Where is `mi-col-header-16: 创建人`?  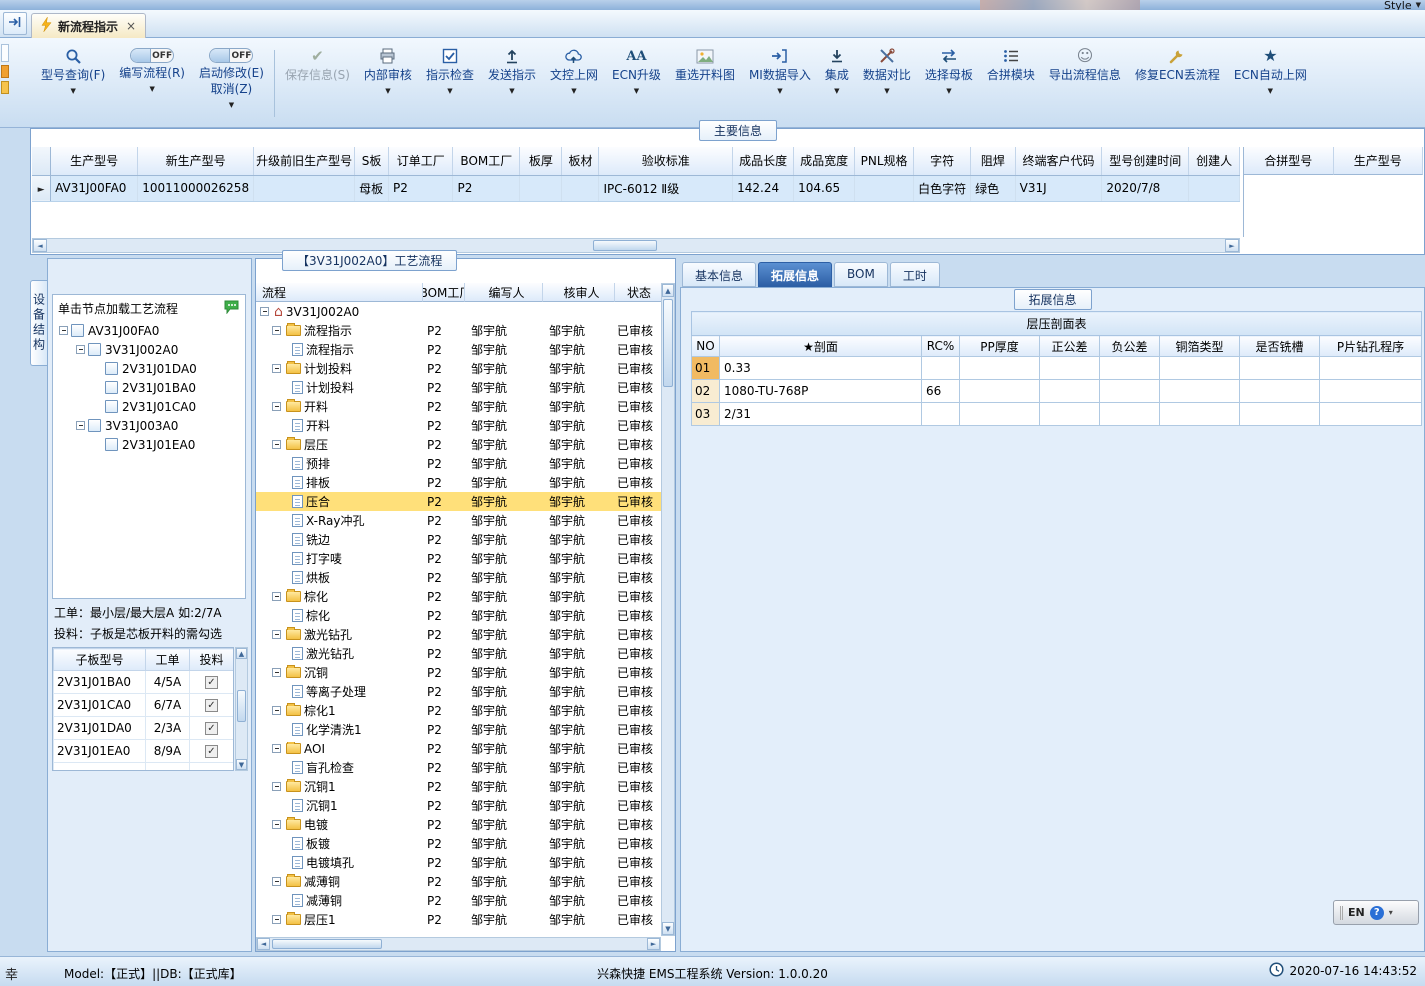 mi-col-header-16: 创建人 is located at coordinates (1214, 161).